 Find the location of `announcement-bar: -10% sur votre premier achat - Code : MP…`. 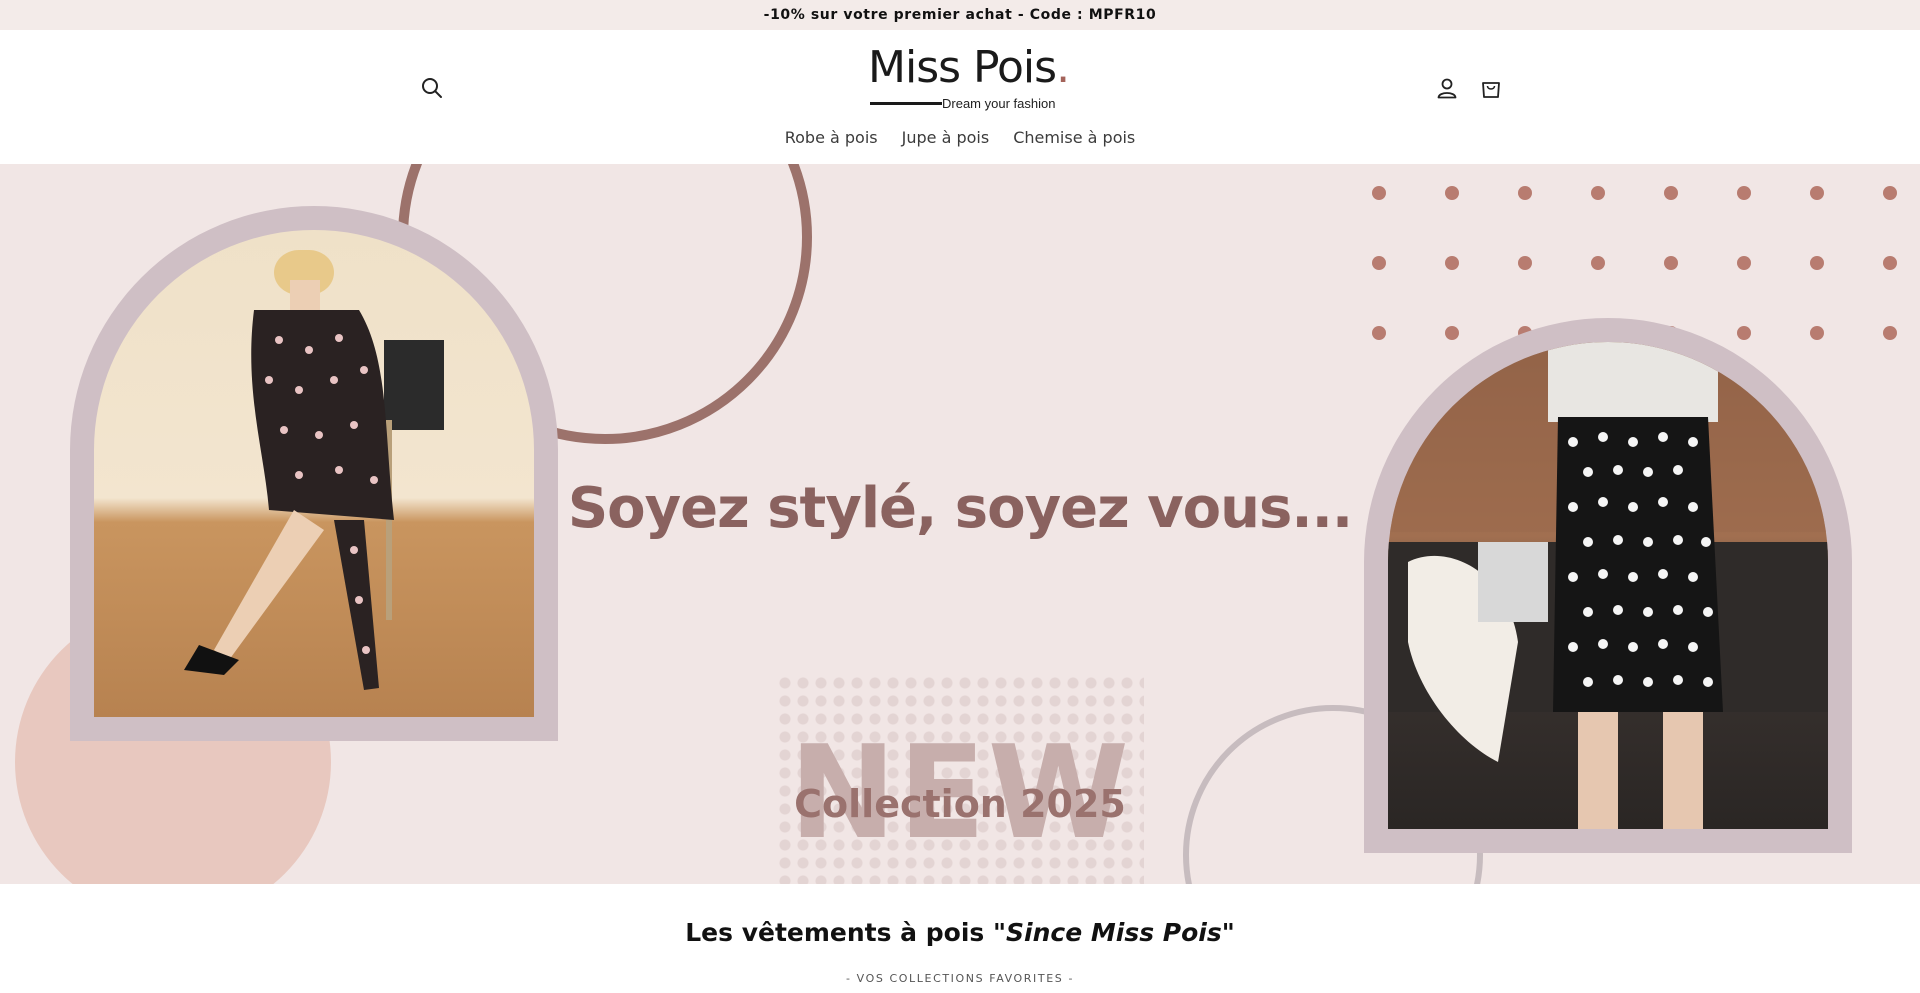

announcement-bar: -10% sur votre premier achat - Code : MP… is located at coordinates (960, 15).